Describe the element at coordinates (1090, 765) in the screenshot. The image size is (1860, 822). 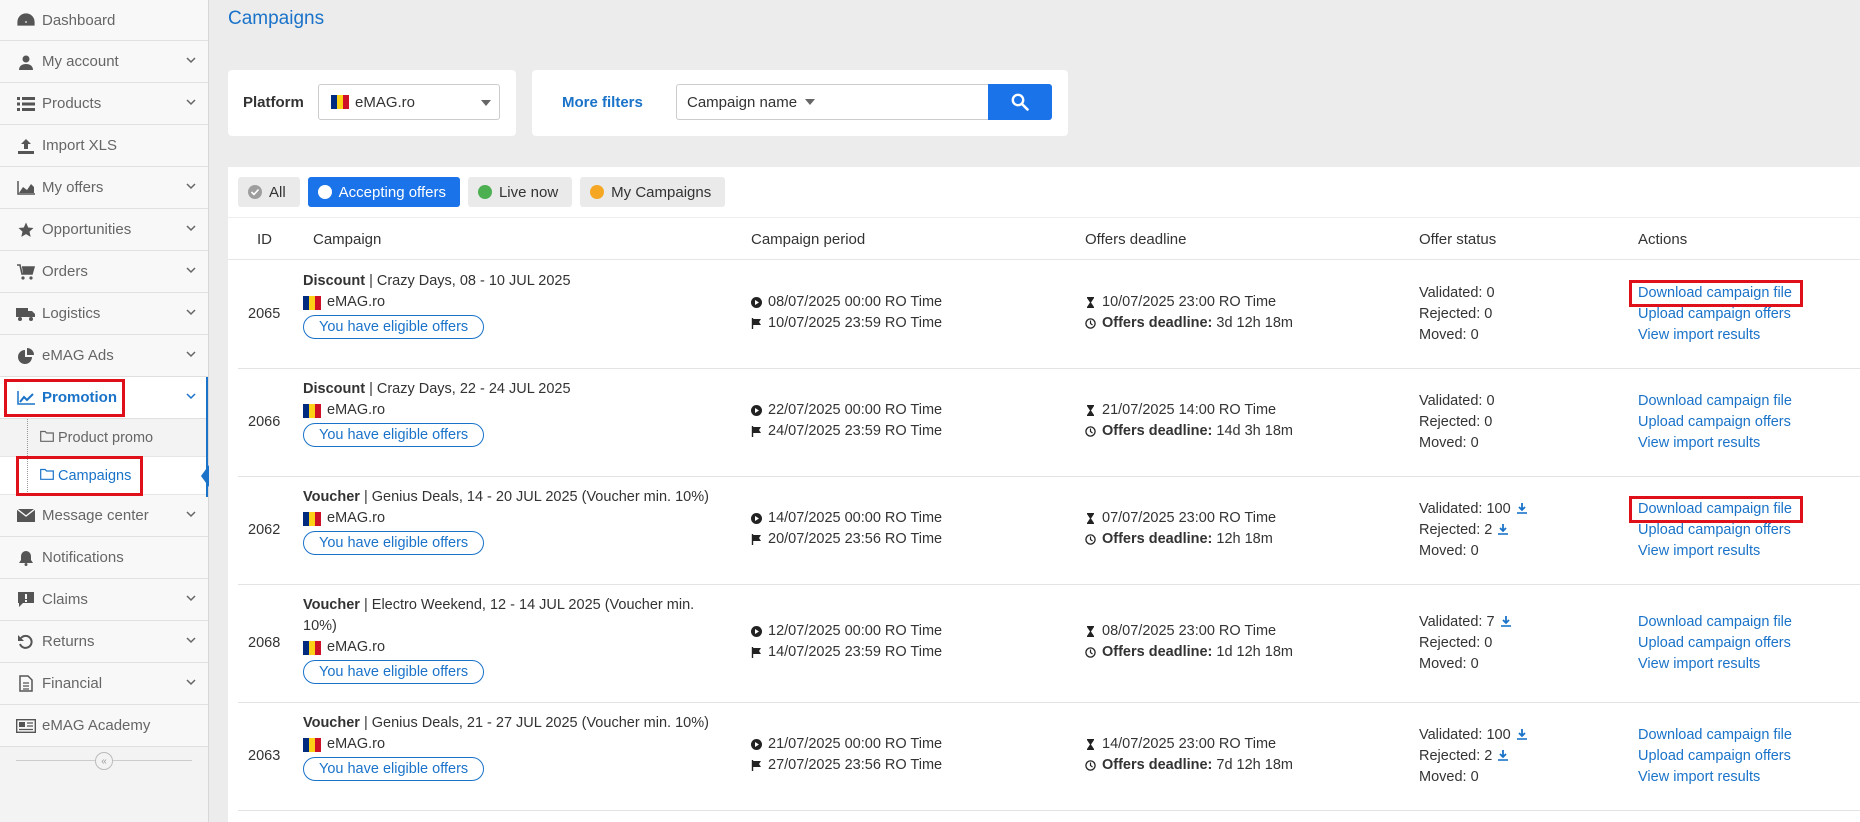
I see `clock-icon` at that location.